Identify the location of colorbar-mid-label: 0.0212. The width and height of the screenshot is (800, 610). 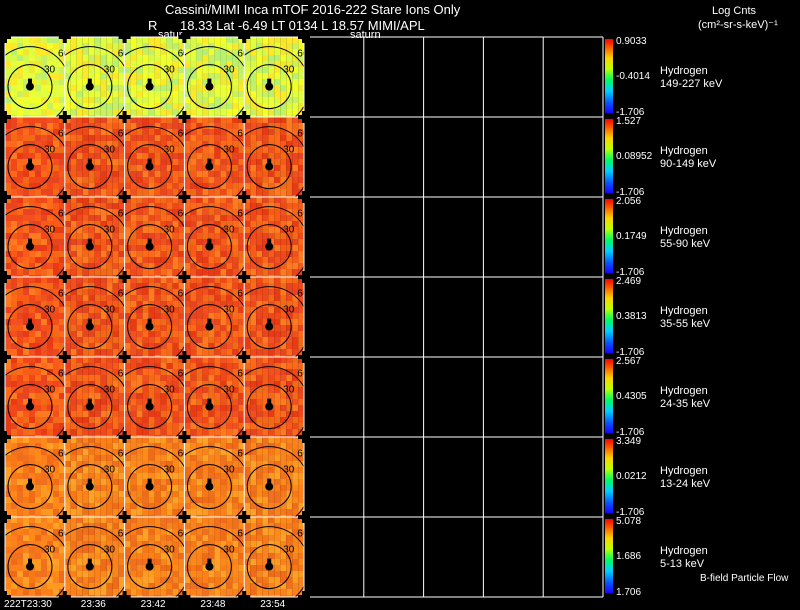
(631, 476).